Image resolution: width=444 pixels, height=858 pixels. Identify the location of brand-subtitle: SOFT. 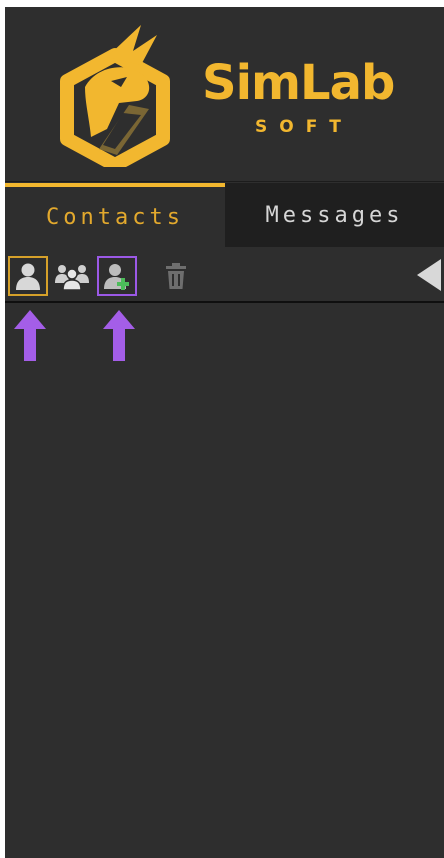
(304, 127).